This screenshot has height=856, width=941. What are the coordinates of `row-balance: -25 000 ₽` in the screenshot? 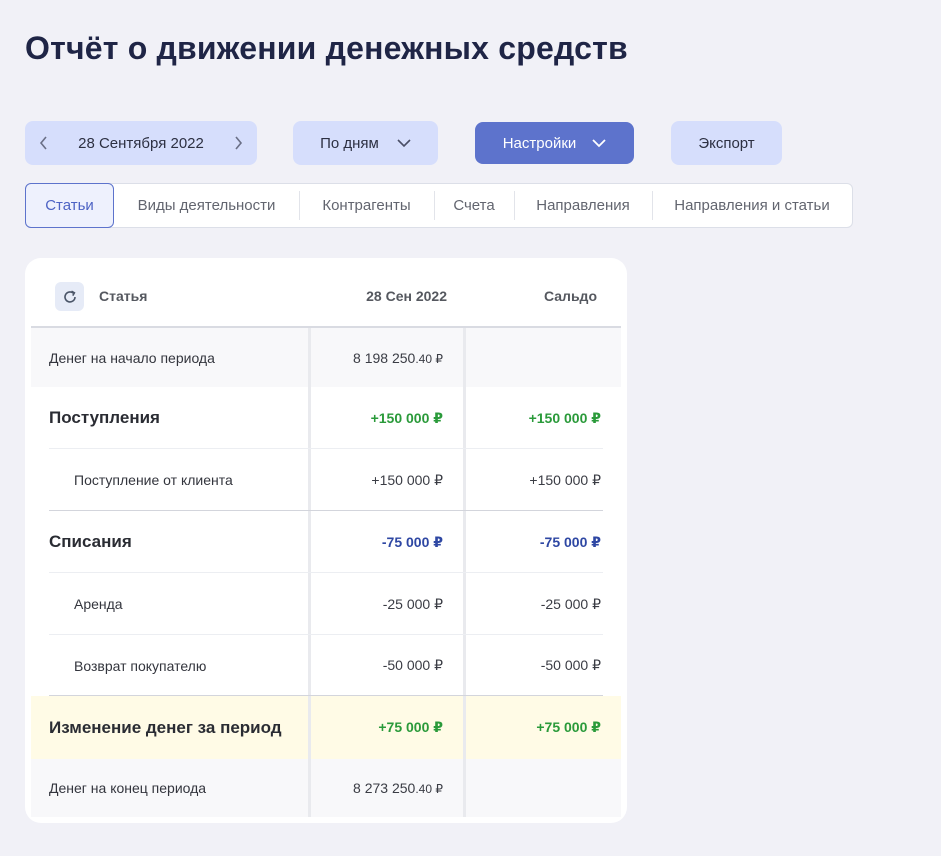 It's located at (570, 603).